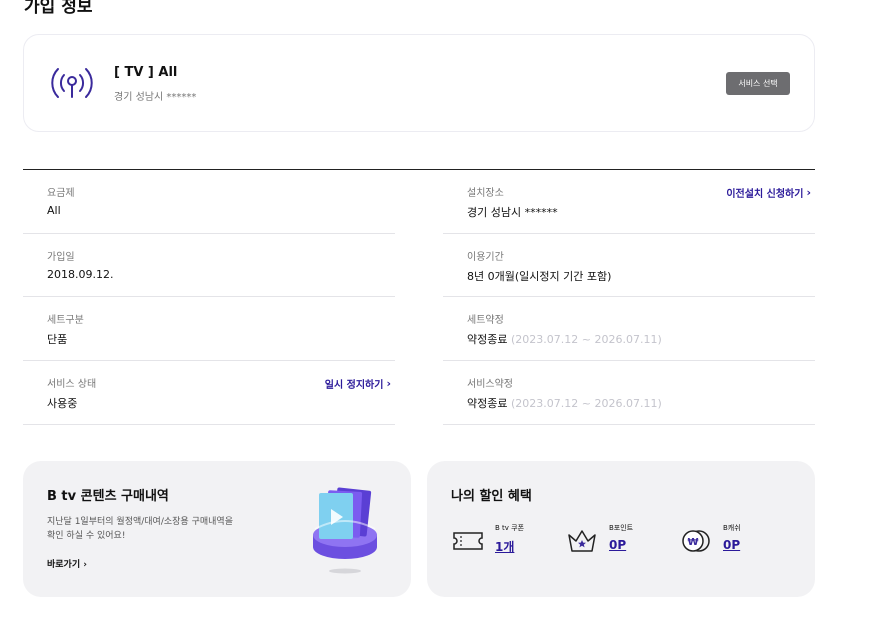 The width and height of the screenshot is (873, 630). Describe the element at coordinates (61, 193) in the screenshot. I see `info-label: 요금제` at that location.